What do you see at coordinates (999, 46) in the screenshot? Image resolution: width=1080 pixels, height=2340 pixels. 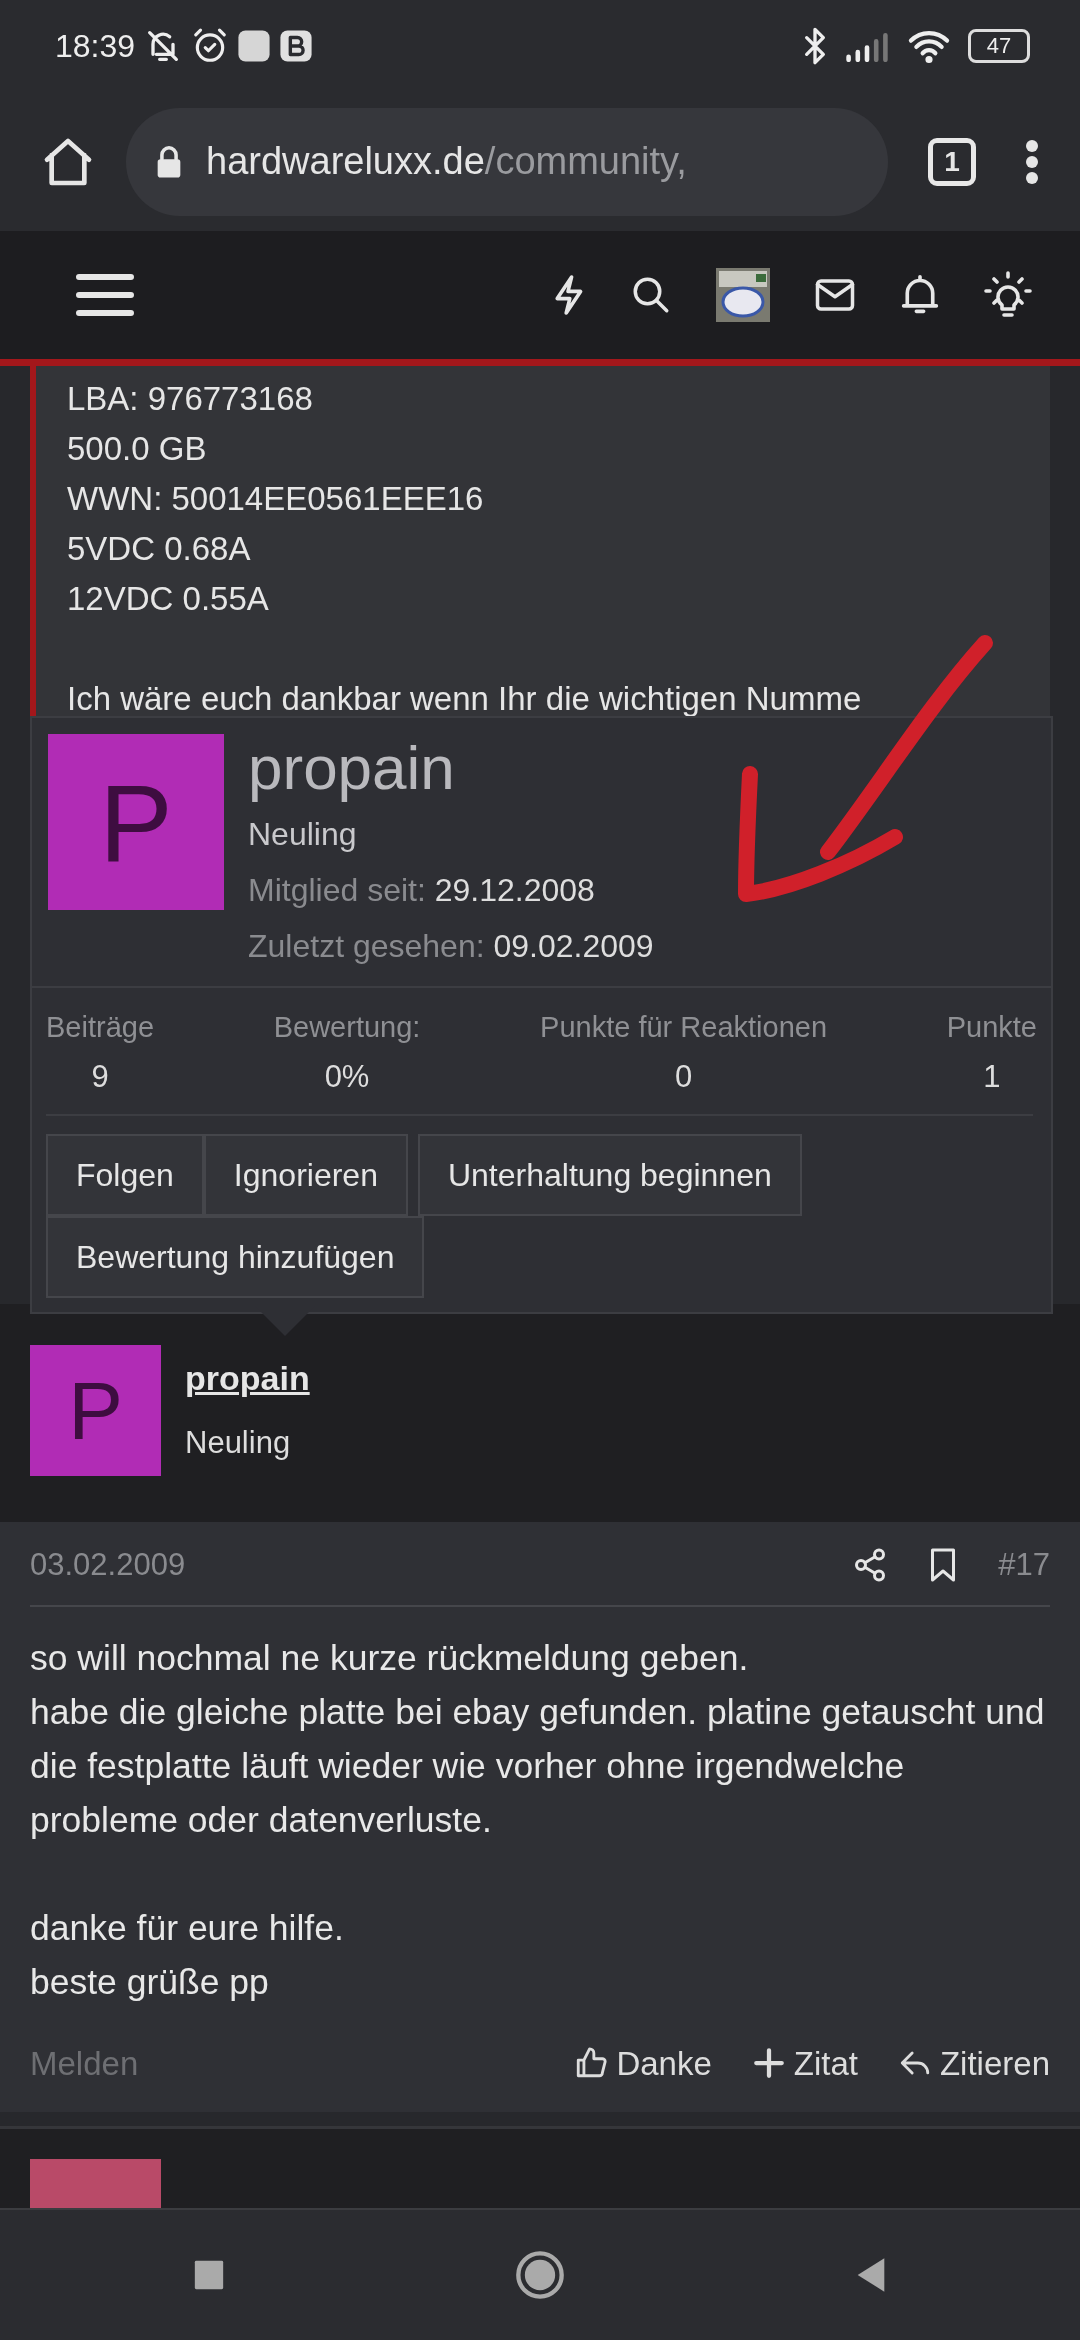 I see `battery-level-text: 47` at bounding box center [999, 46].